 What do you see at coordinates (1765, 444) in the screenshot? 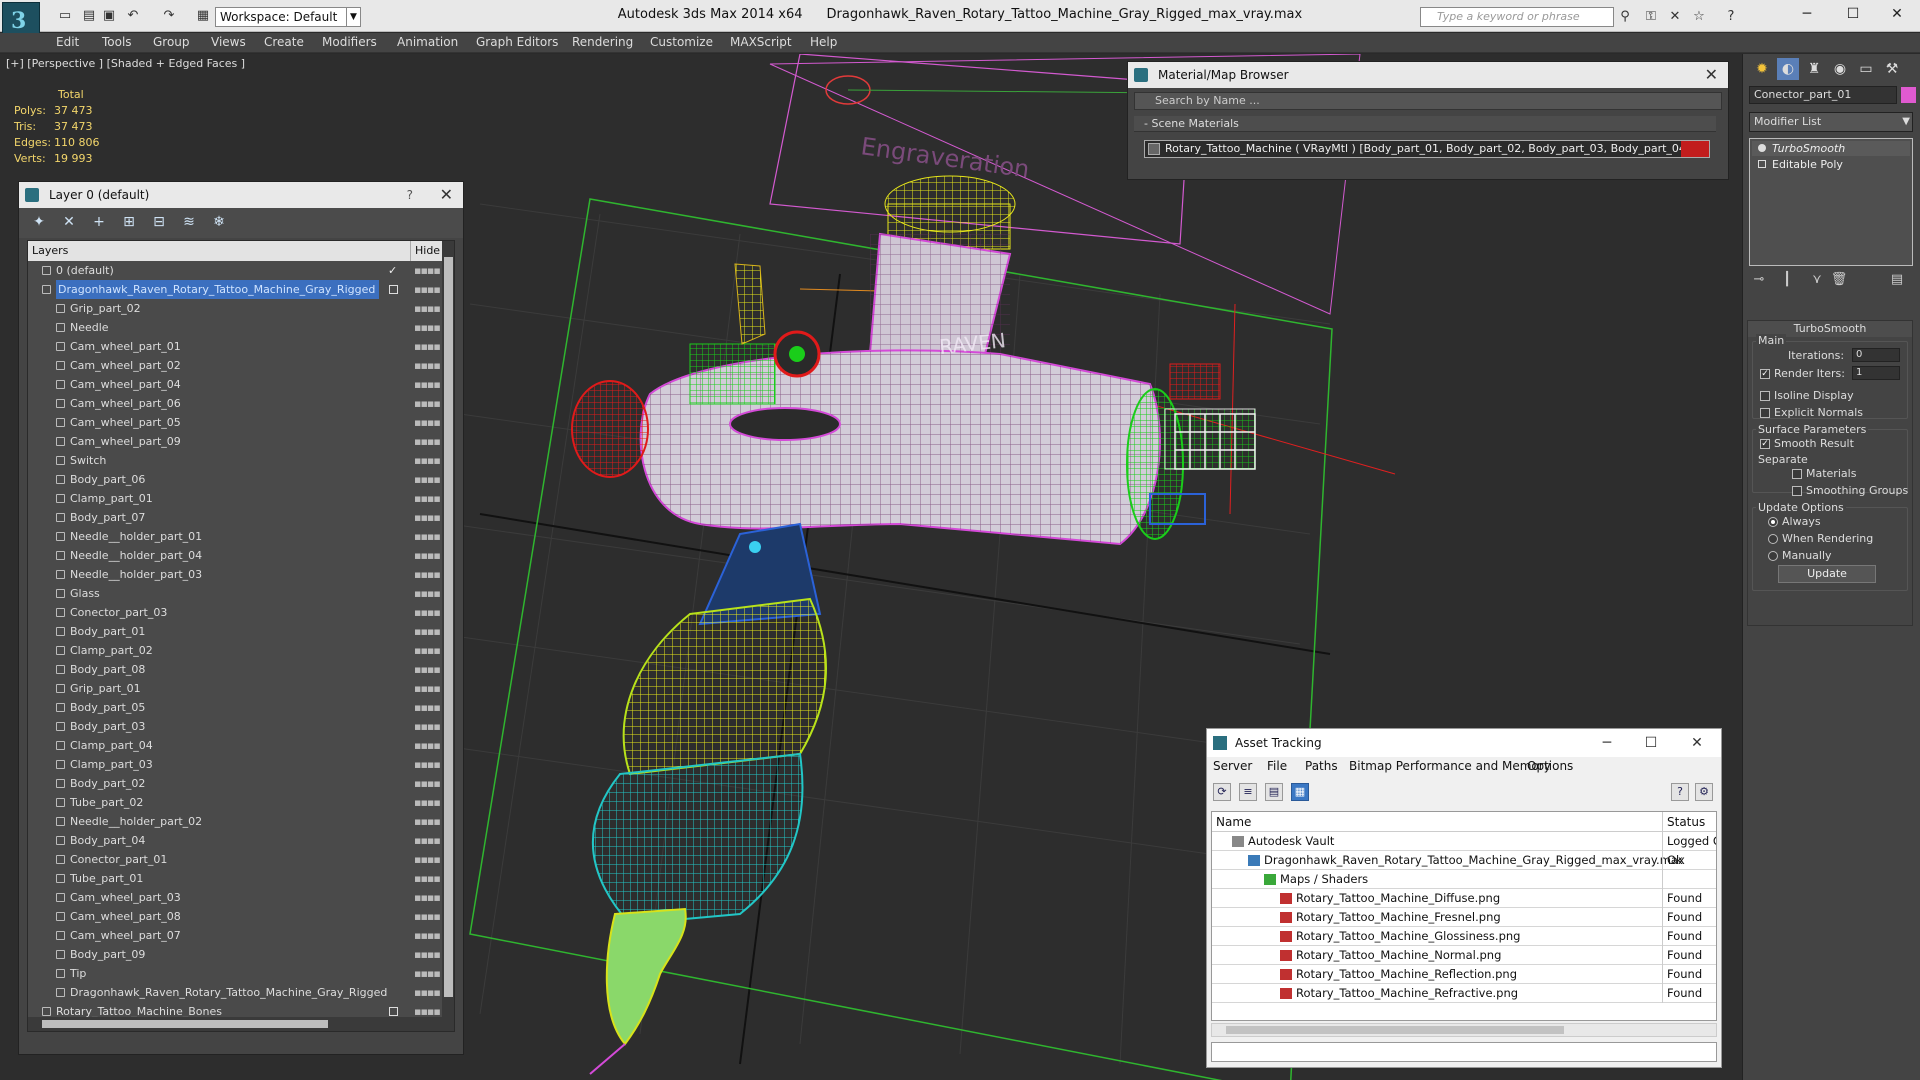
I see `smooth-result-checkbox: ✓` at bounding box center [1765, 444].